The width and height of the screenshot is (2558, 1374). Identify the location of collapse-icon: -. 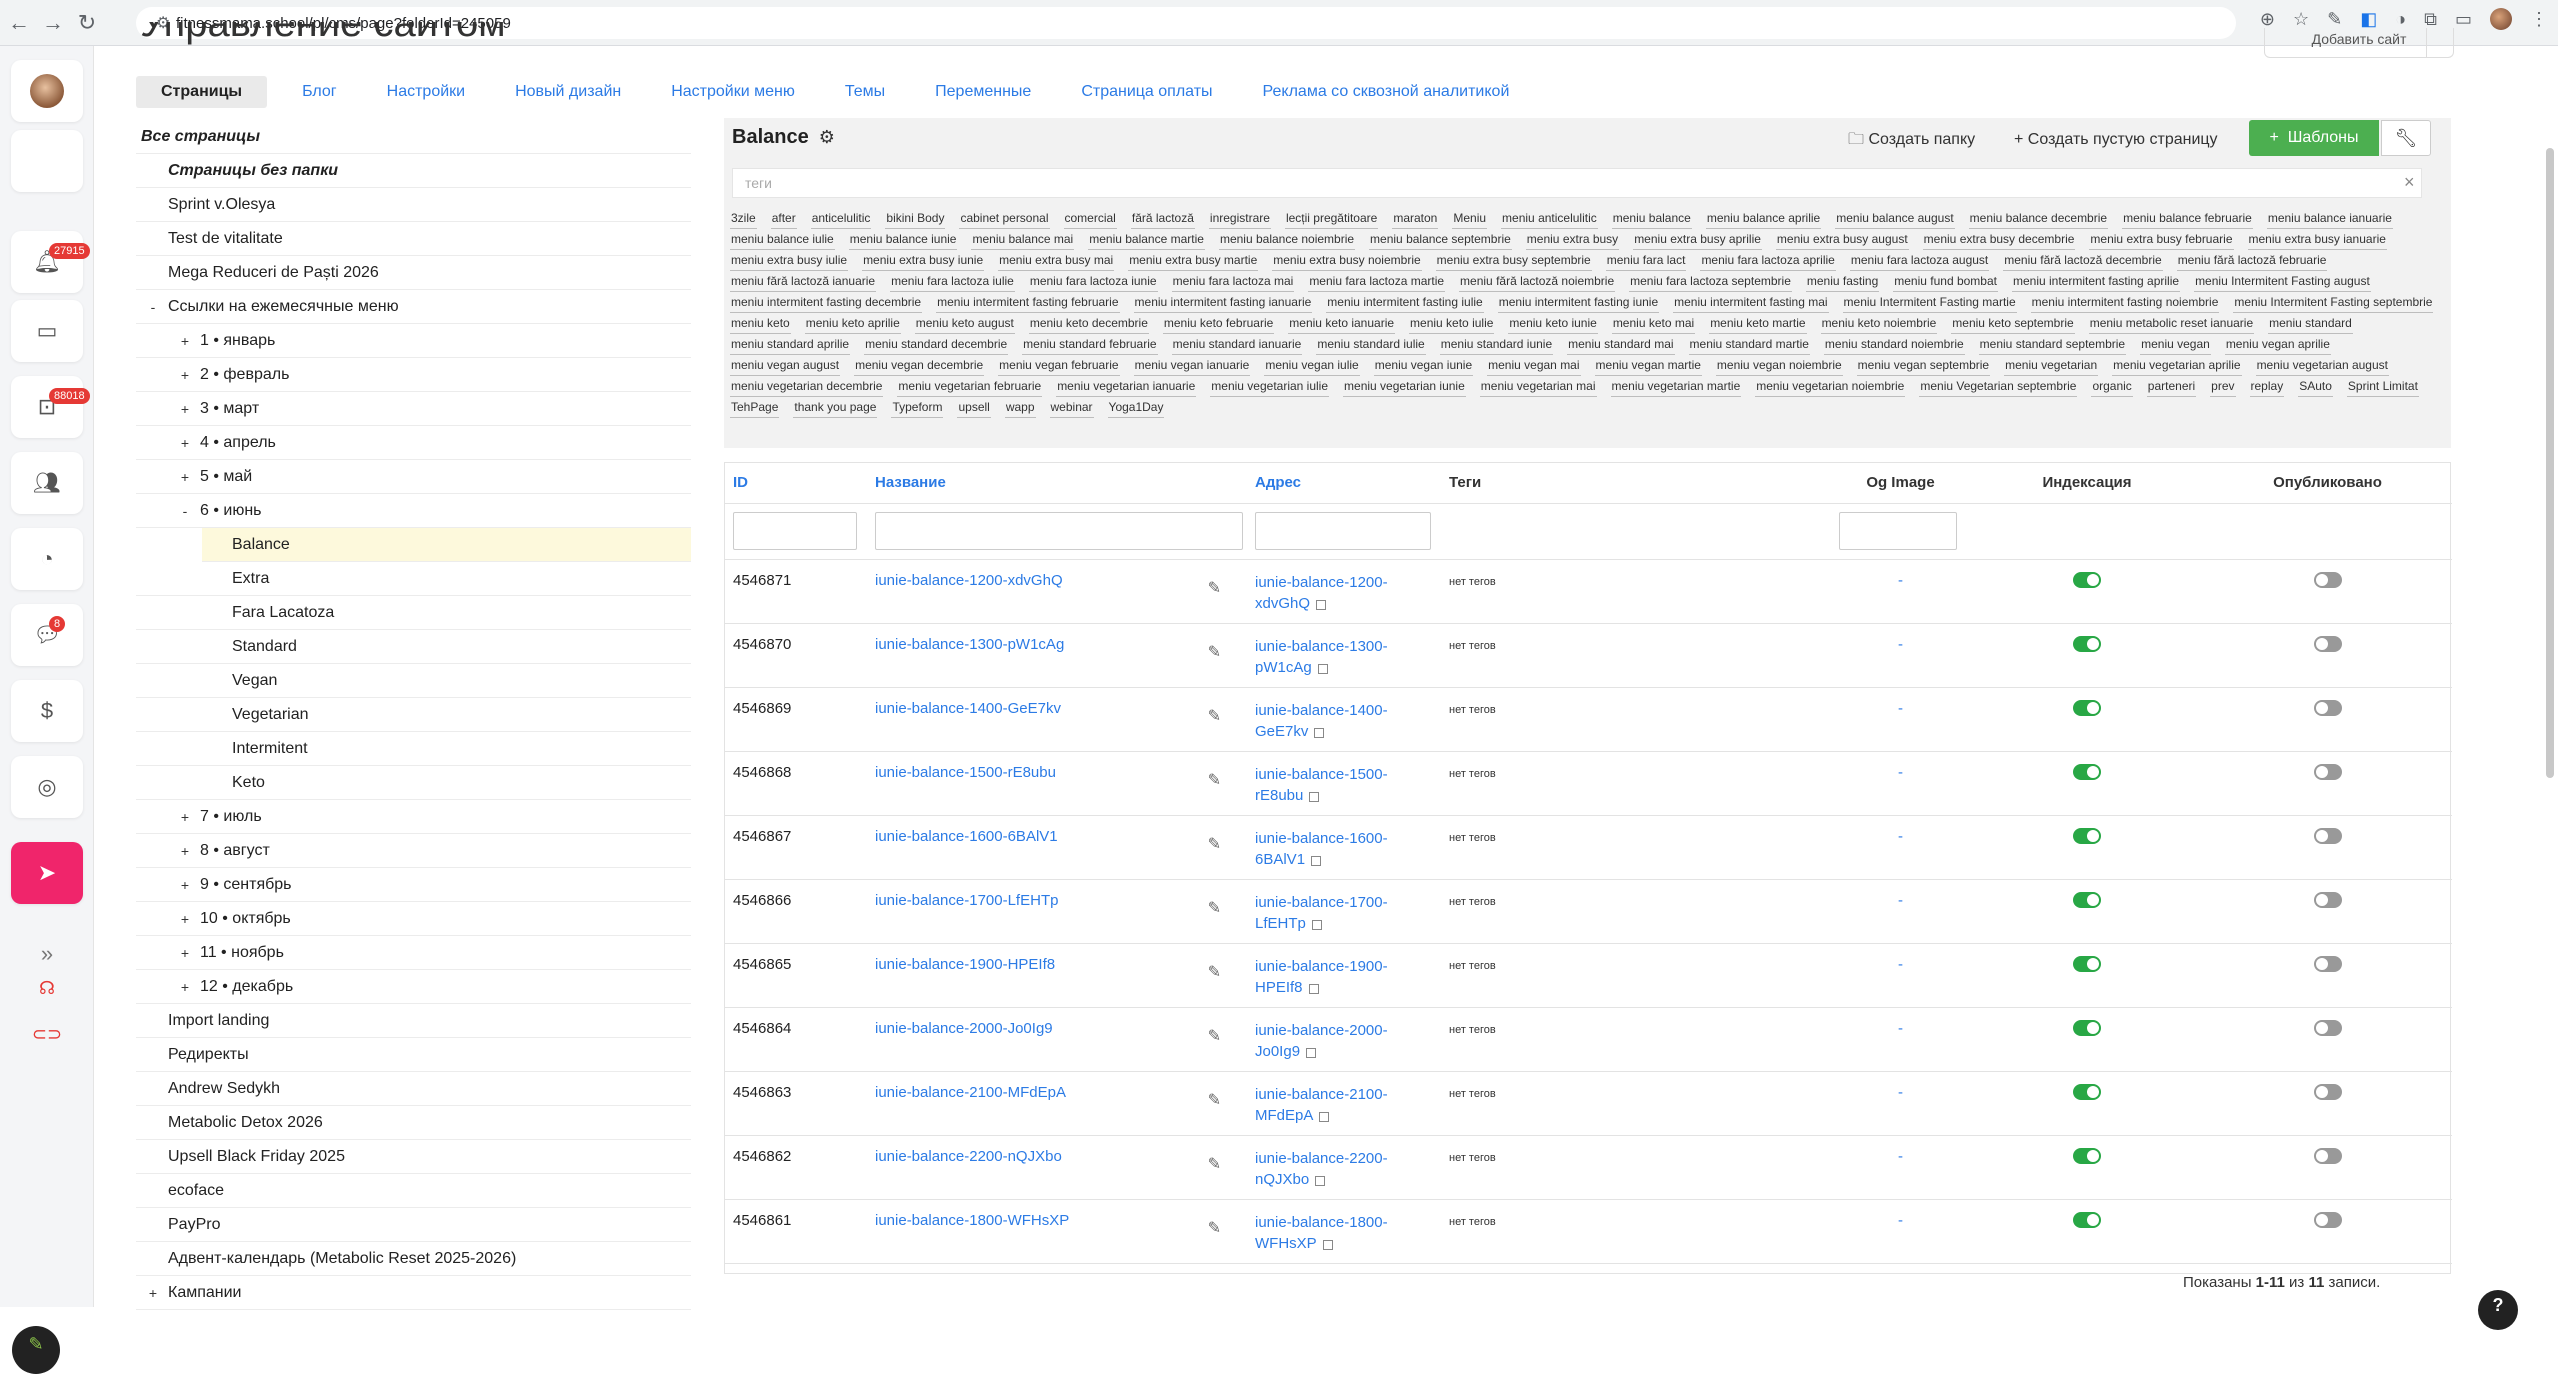
(185, 511).